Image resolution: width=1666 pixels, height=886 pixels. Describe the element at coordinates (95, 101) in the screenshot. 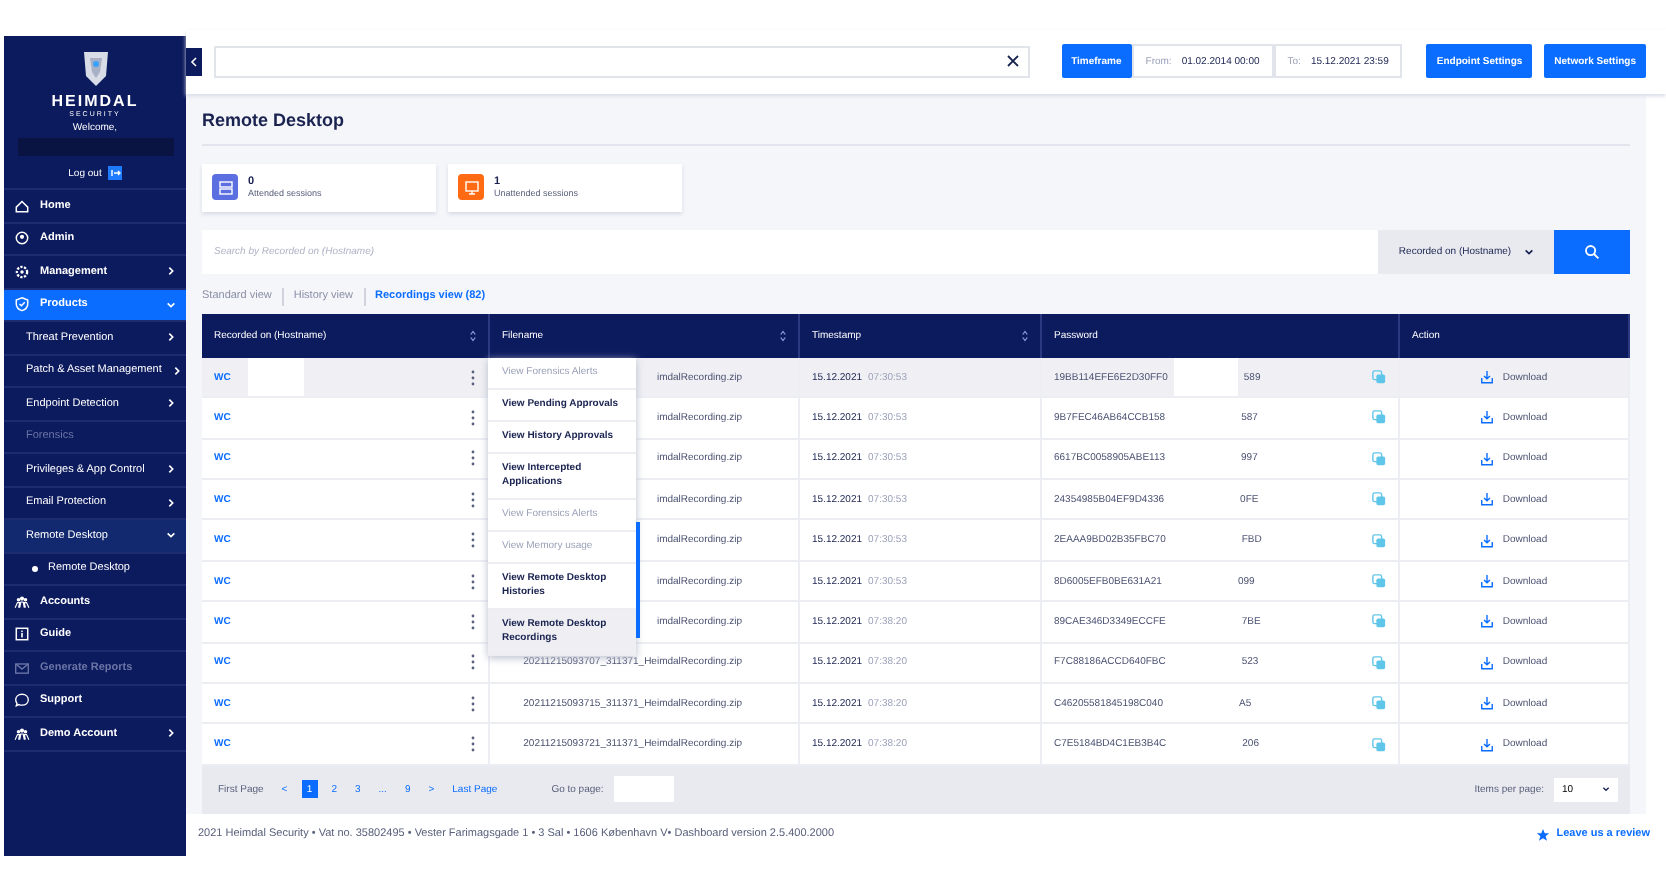

I see `brand-name: HEIMDAL` at that location.